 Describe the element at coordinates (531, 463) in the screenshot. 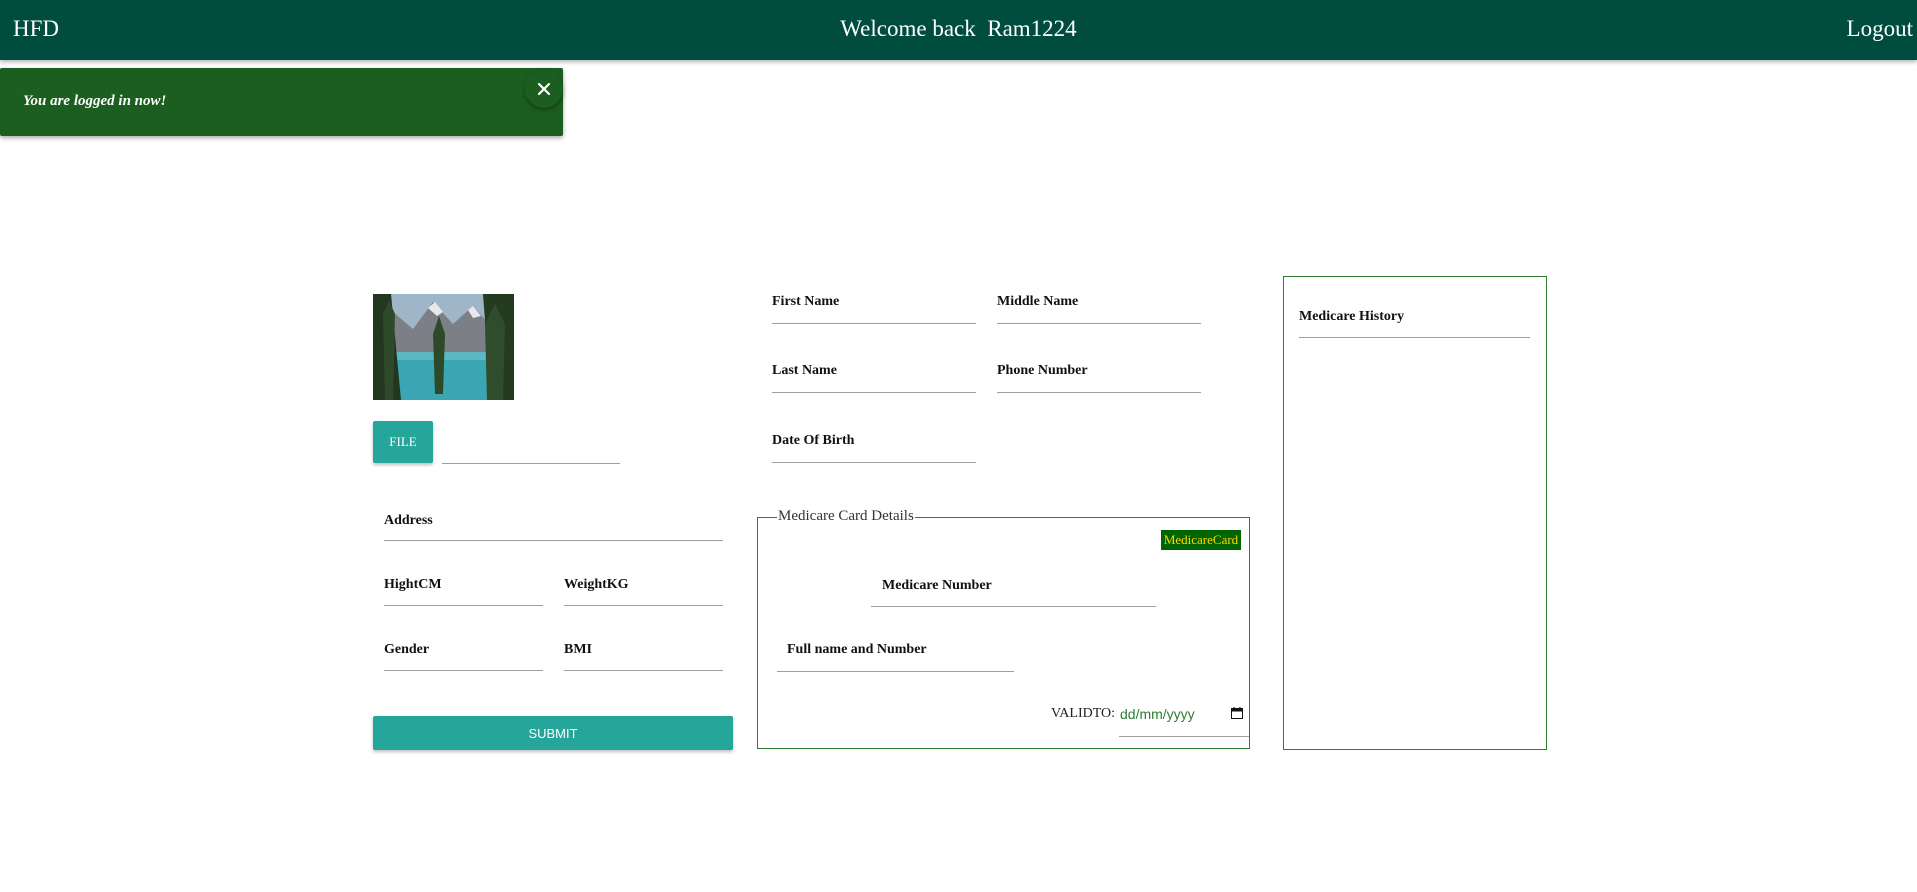

I see `file-path-input` at that location.